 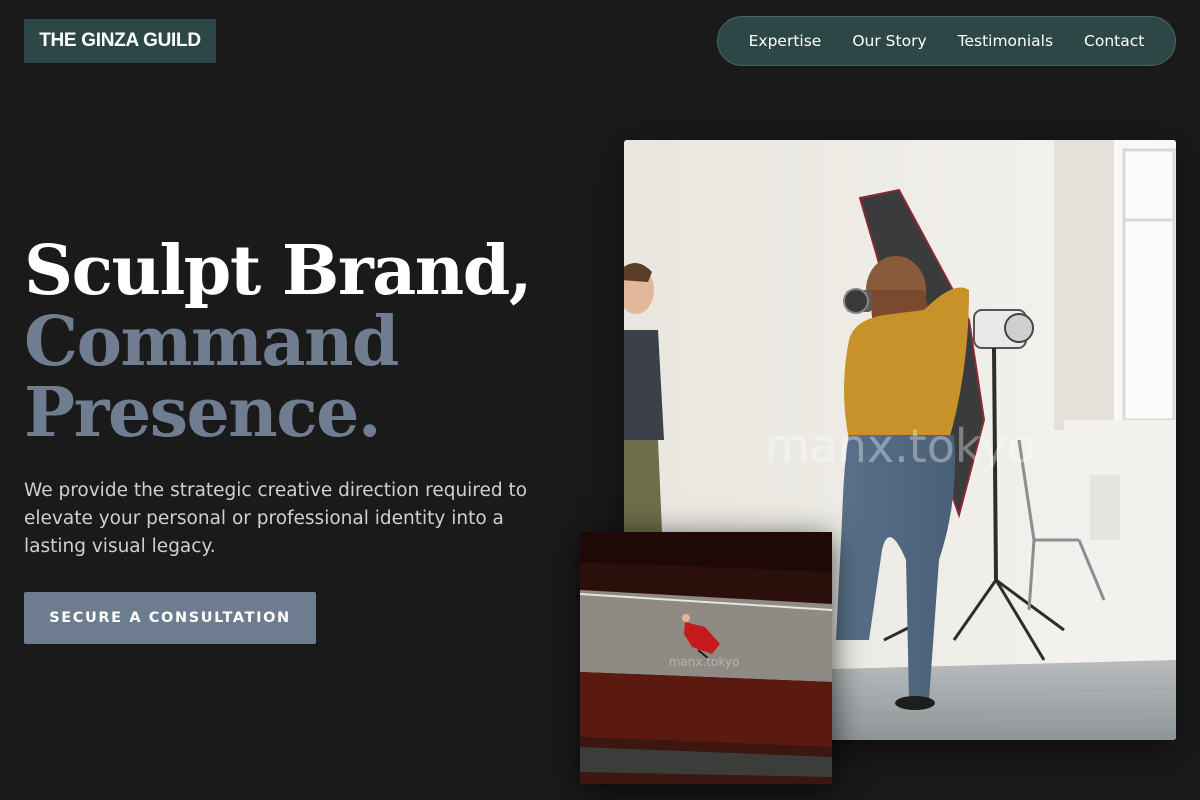 What do you see at coordinates (211, 342) in the screenshot?
I see `headline-line-2: Command` at bounding box center [211, 342].